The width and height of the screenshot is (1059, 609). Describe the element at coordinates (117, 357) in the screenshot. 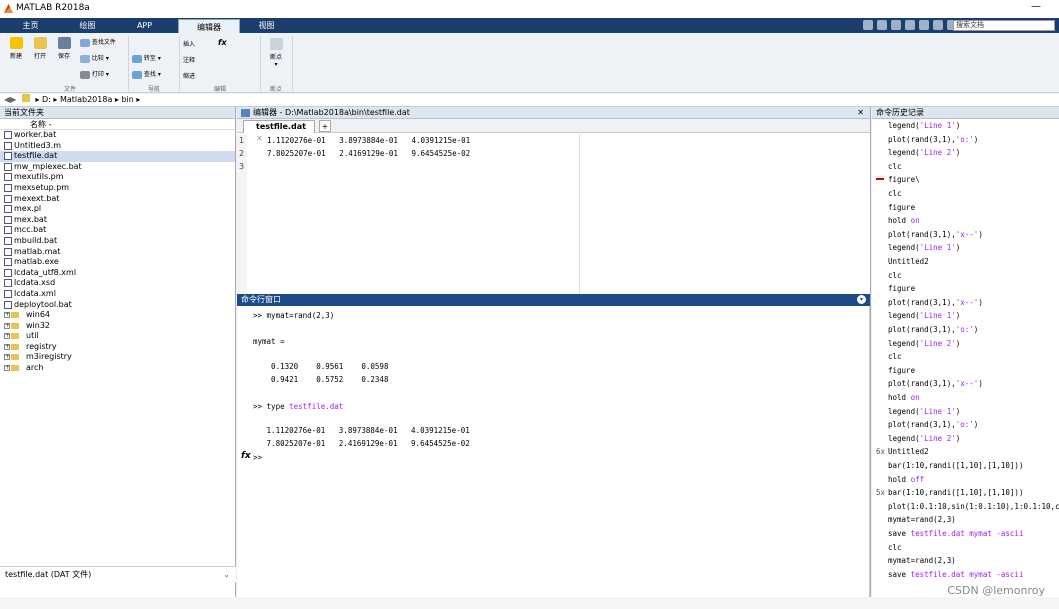

I see `folder-item: + m3iregistry` at that location.